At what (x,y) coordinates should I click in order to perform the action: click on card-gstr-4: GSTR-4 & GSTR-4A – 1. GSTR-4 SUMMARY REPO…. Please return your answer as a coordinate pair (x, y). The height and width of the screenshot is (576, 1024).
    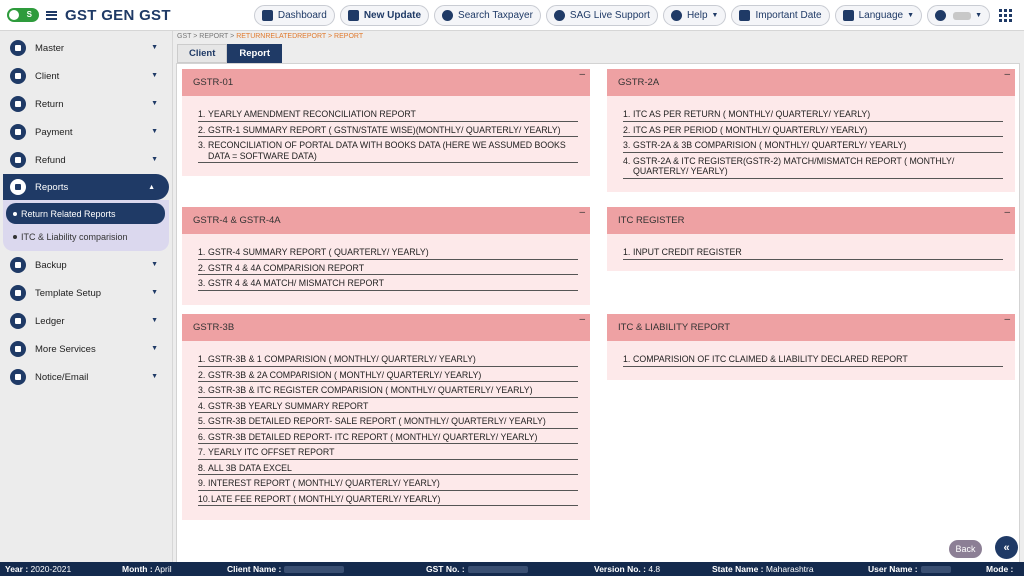
    Looking at the image, I should click on (386, 256).